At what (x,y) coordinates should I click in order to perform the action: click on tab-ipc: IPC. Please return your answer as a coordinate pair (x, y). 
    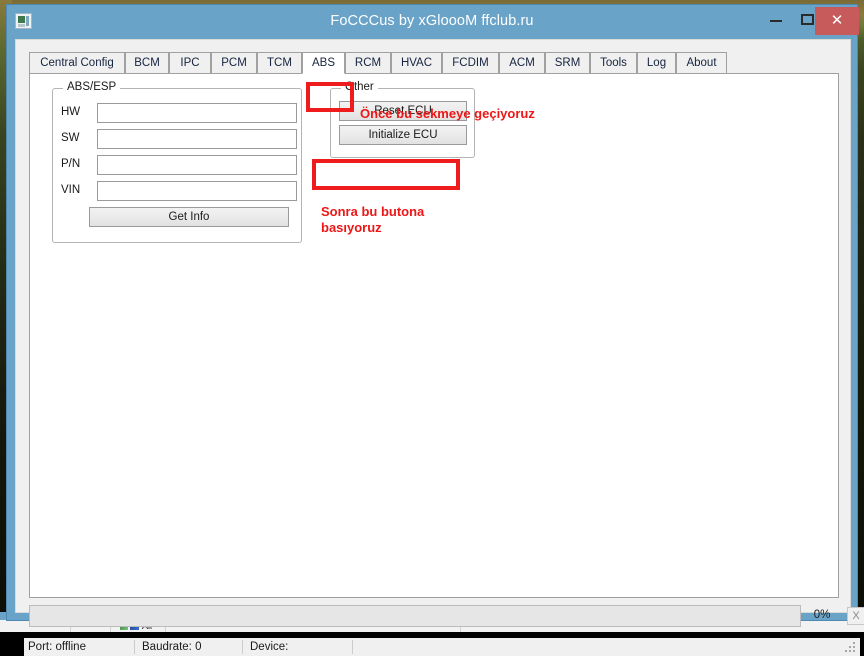
    Looking at the image, I should click on (190, 63).